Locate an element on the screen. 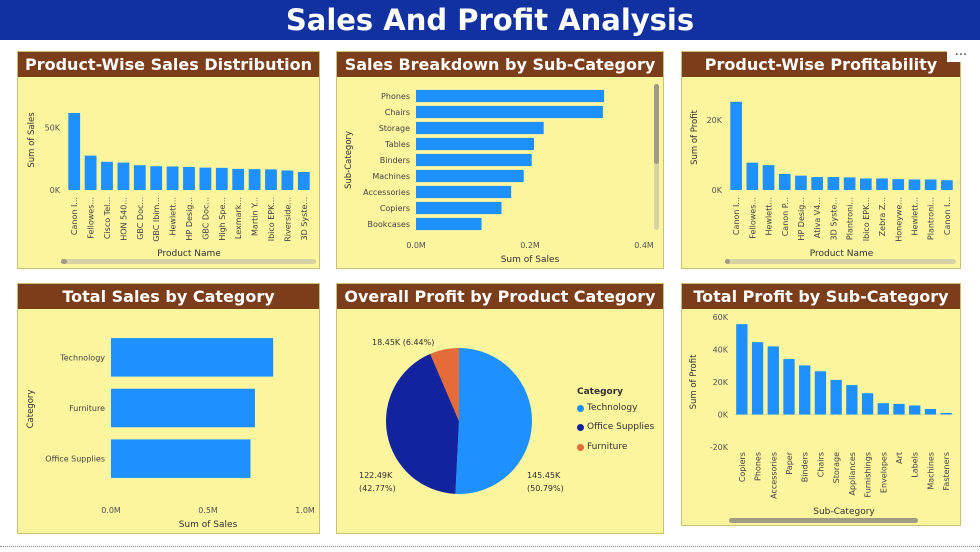  subcategory-sales-bar-bookcases is located at coordinates (449, 224).